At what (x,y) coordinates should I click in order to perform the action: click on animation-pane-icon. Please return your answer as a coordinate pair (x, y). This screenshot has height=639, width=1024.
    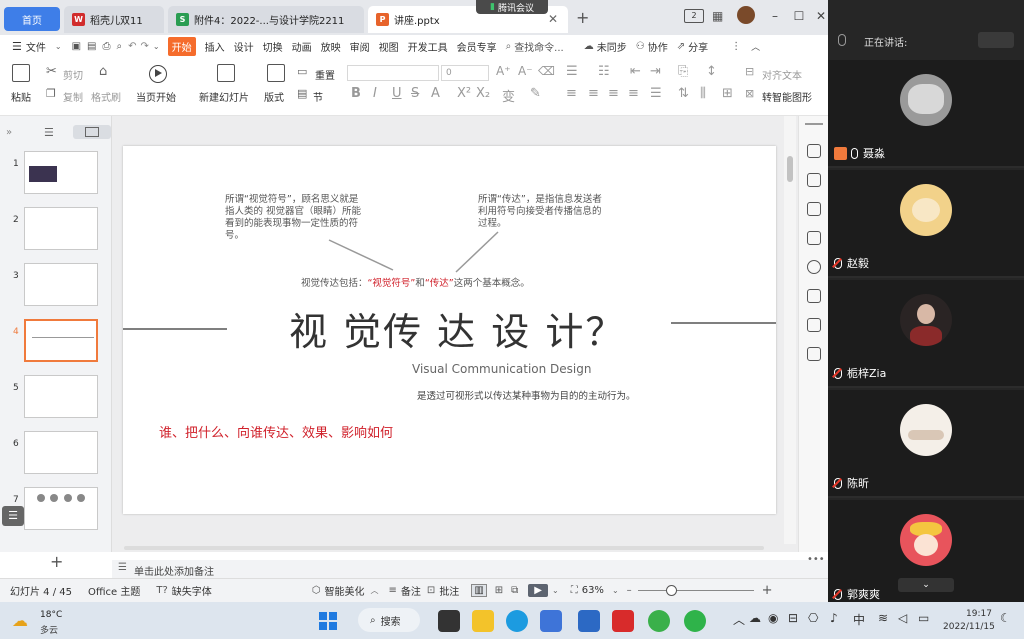
    Looking at the image, I should click on (814, 151).